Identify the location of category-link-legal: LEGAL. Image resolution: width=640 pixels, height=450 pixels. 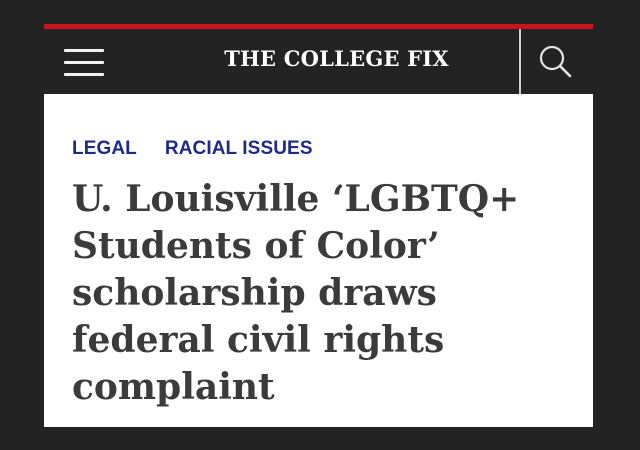
(104, 149).